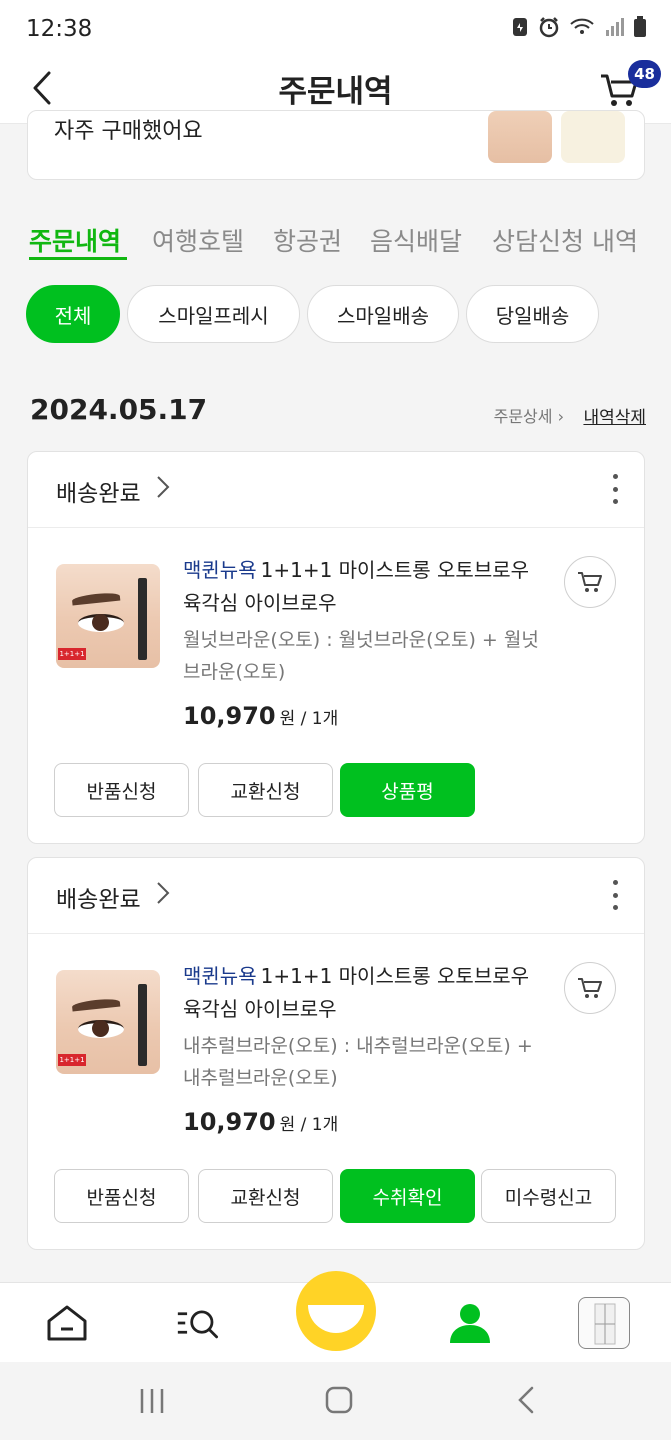  I want to click on cart-button: 48, so click(630, 87).